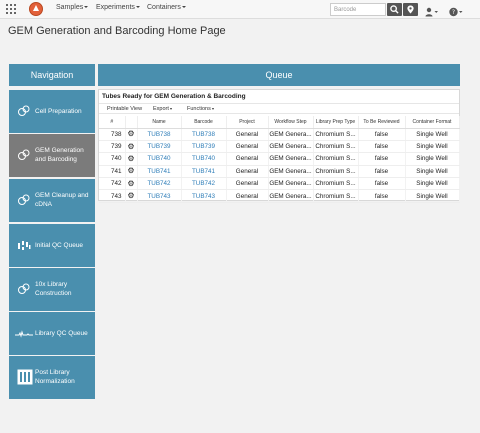 The image size is (480, 433). I want to click on top-navbar: Samples Experiments Containers Barcode ?, so click(240, 9).